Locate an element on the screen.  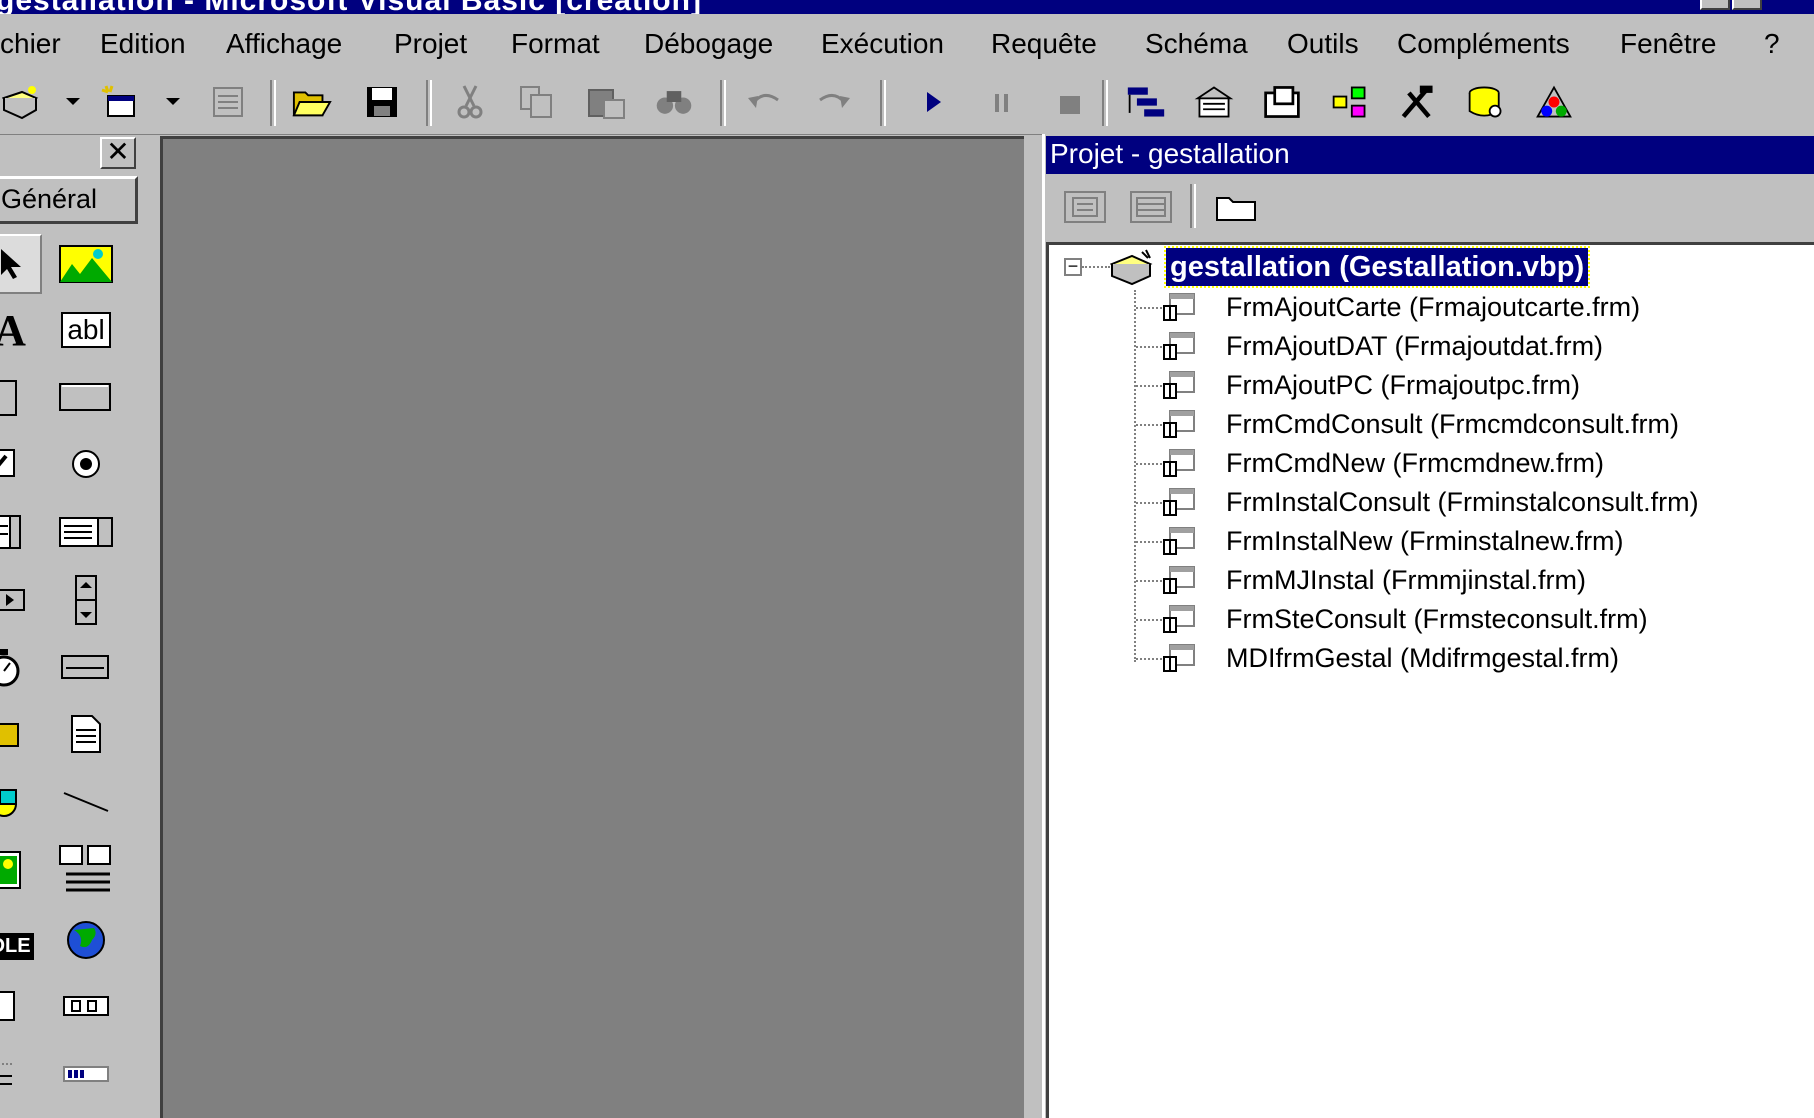
textbox-icon: abl is located at coordinates (86, 330).